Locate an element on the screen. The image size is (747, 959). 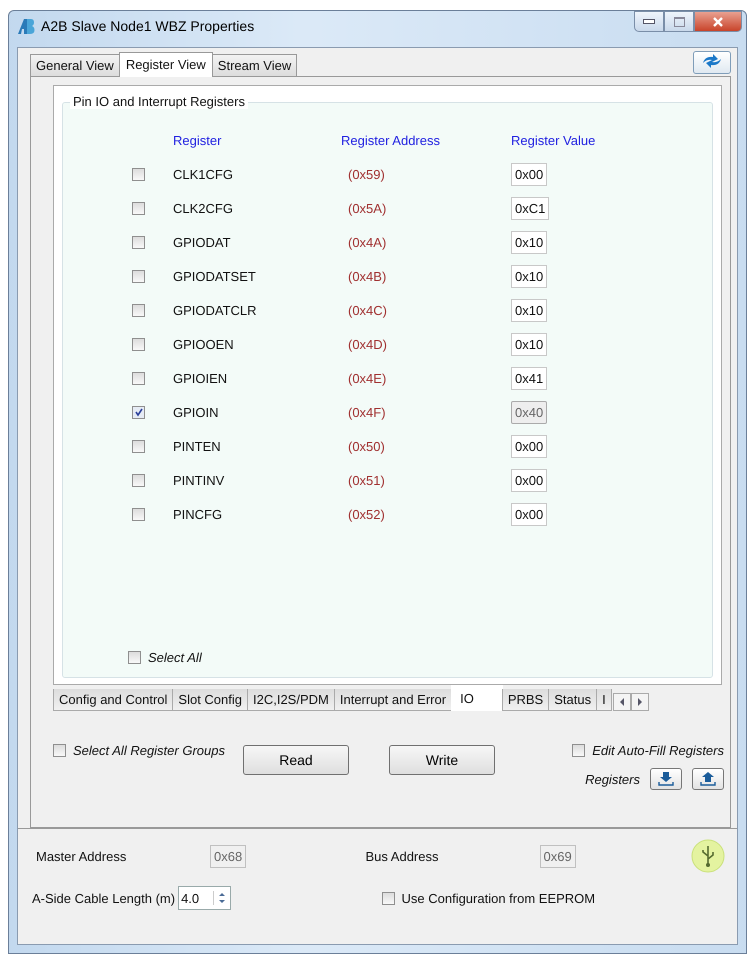
register-address: (0x5A) is located at coordinates (367, 208).